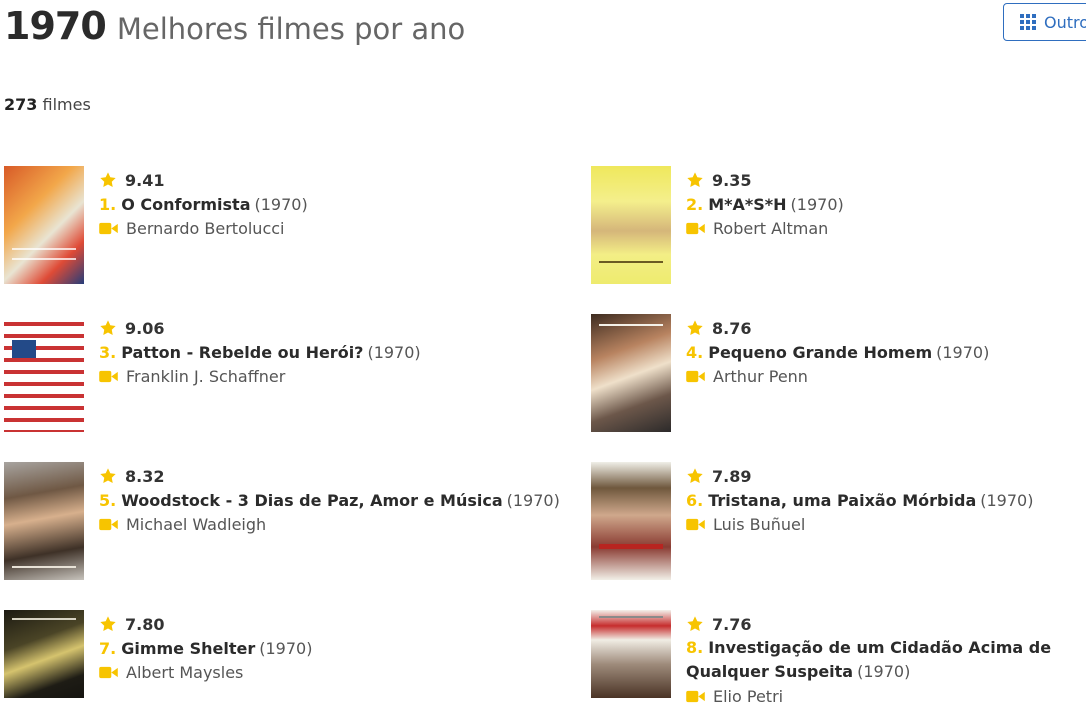 Image resolution: width=1086 pixels, height=708 pixels. What do you see at coordinates (311, 500) in the screenshot?
I see `movie-title-link: Woodstock - 3 Dias de Paz, Amor e Música` at bounding box center [311, 500].